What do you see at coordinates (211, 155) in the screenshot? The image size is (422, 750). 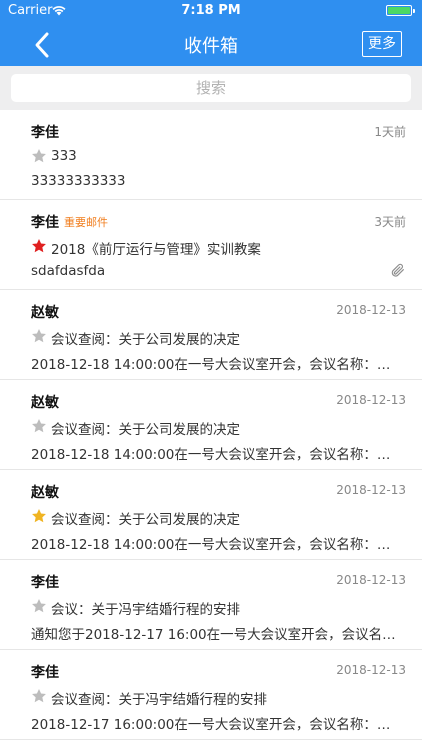 I see `mail-row: 李佳 1天前 333 33333333333` at bounding box center [211, 155].